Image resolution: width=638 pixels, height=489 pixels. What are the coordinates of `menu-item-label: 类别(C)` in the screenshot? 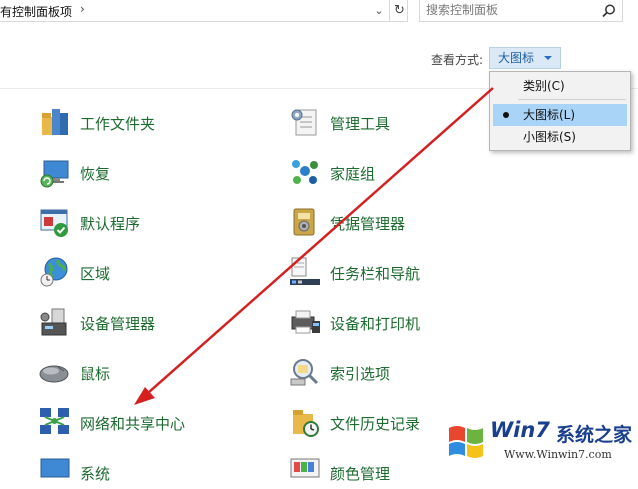 It's located at (544, 86).